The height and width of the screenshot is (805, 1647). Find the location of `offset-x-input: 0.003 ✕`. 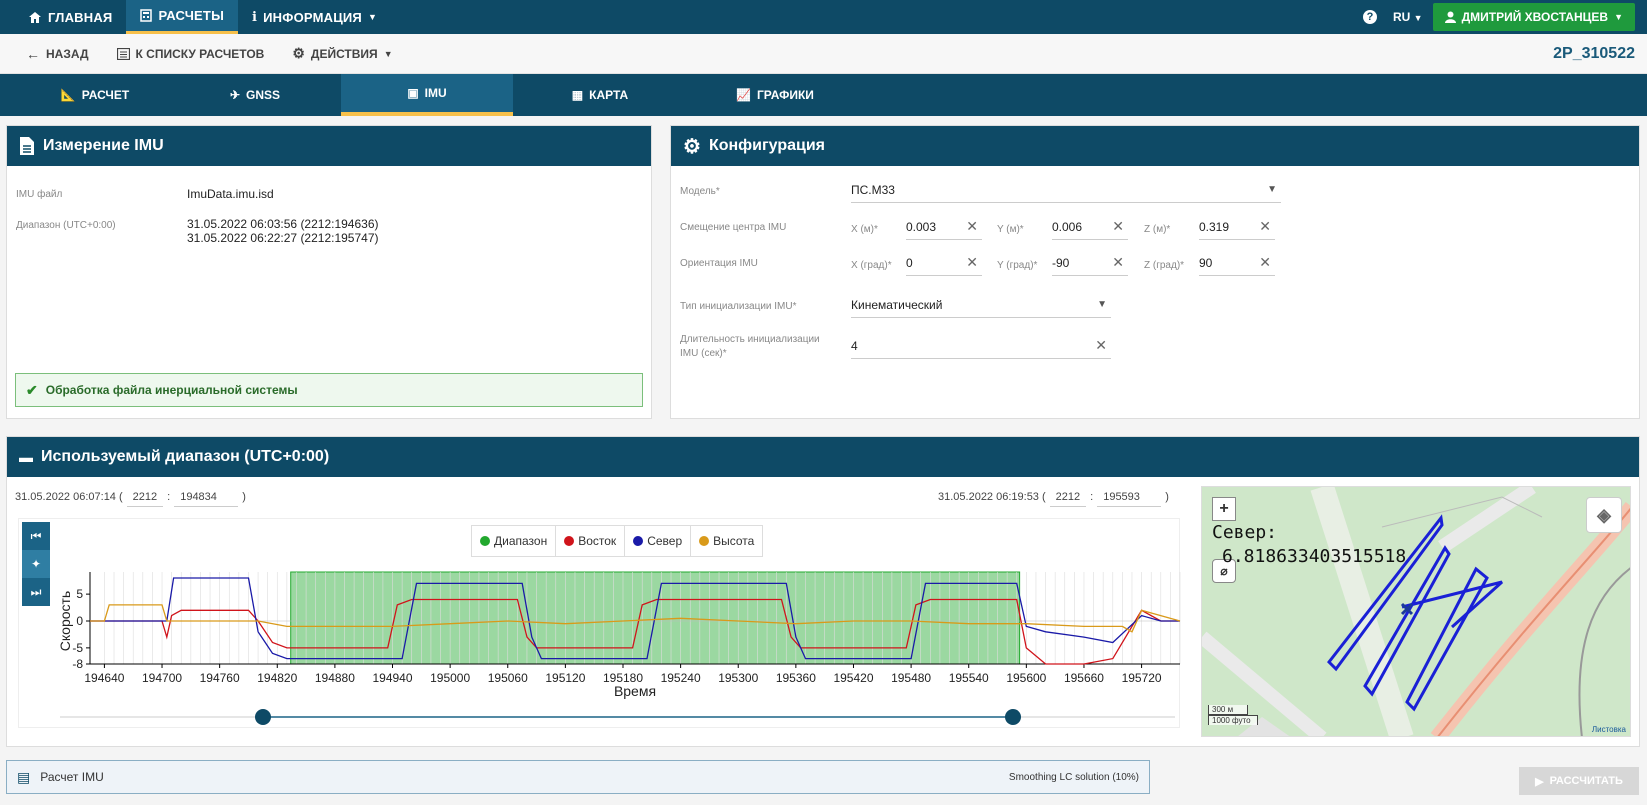

offset-x-input: 0.003 ✕ is located at coordinates (944, 227).